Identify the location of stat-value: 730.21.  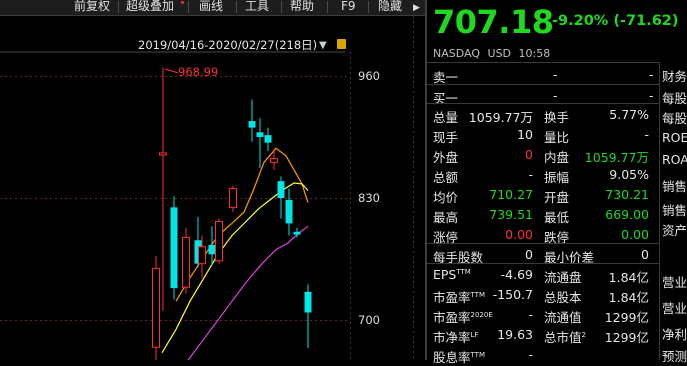
(627, 194).